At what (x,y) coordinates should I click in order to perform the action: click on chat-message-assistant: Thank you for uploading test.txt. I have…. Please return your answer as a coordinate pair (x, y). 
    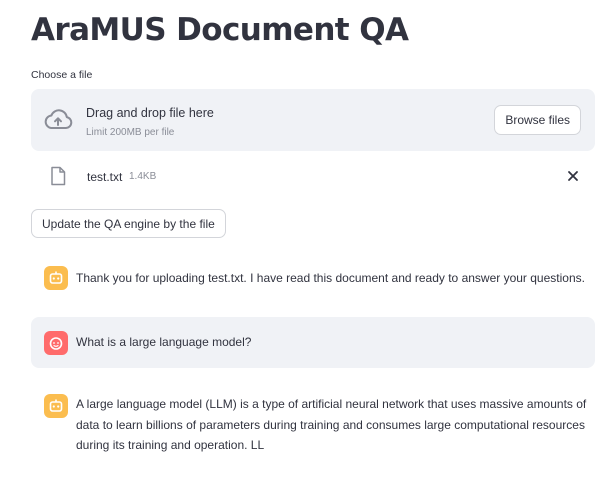
    Looking at the image, I should click on (313, 278).